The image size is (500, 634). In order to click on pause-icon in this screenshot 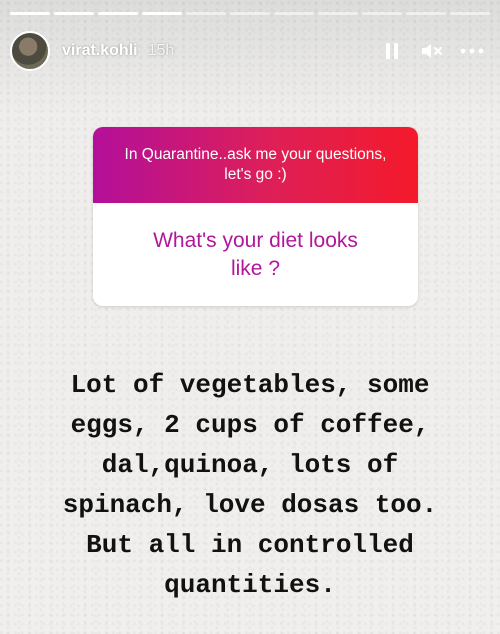, I will do `click(392, 51)`.